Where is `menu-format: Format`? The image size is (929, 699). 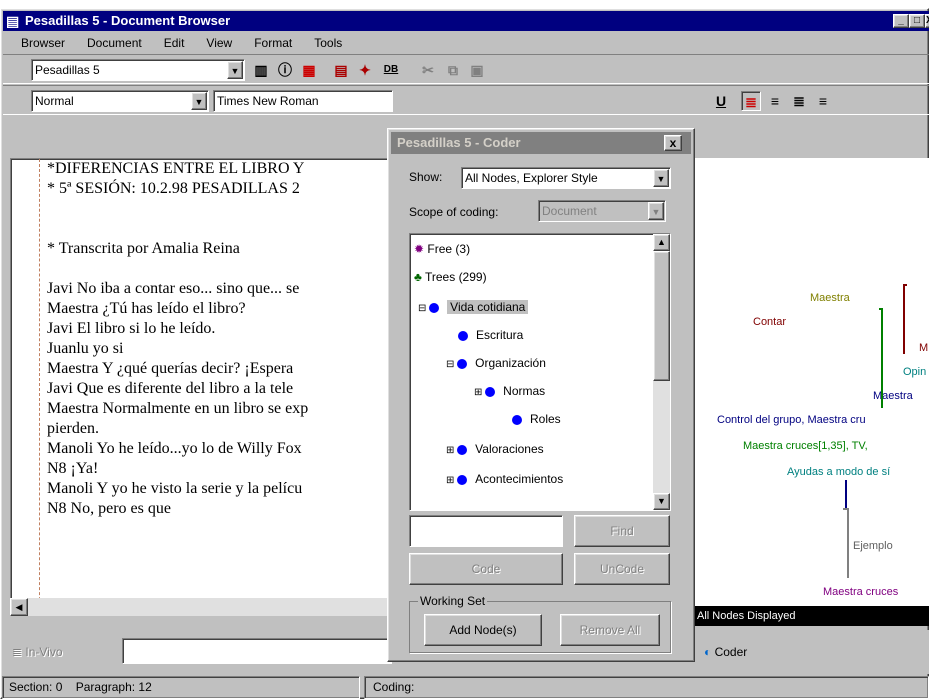
menu-format: Format is located at coordinates (273, 43).